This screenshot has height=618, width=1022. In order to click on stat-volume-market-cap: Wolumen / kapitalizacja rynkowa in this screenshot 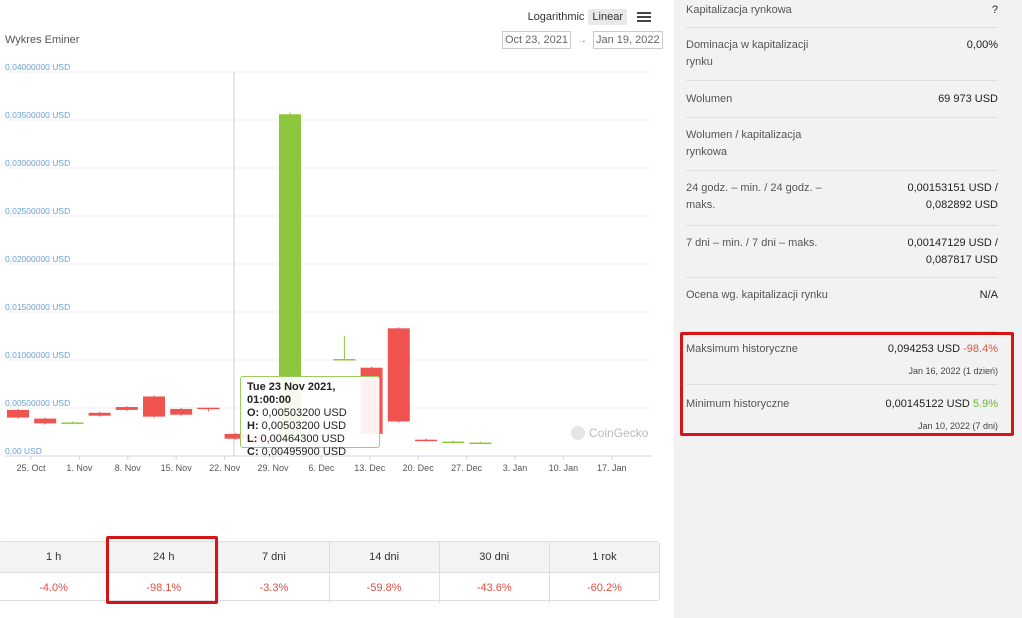, I will do `click(842, 144)`.